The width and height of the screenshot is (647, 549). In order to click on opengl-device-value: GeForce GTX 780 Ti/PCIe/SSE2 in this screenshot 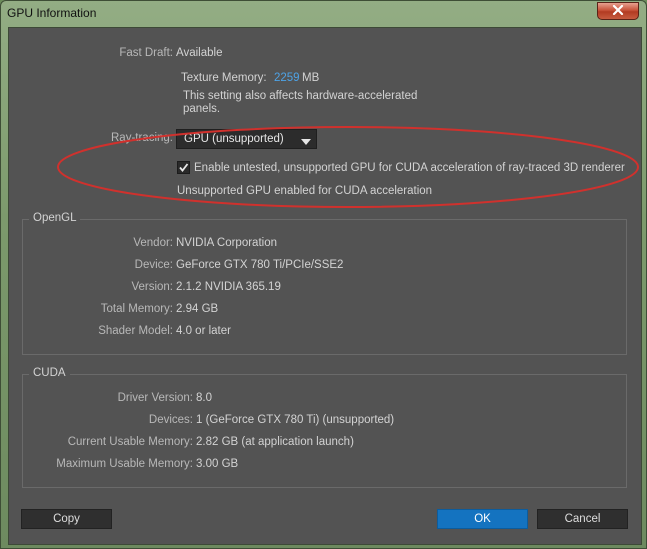, I will do `click(260, 265)`.